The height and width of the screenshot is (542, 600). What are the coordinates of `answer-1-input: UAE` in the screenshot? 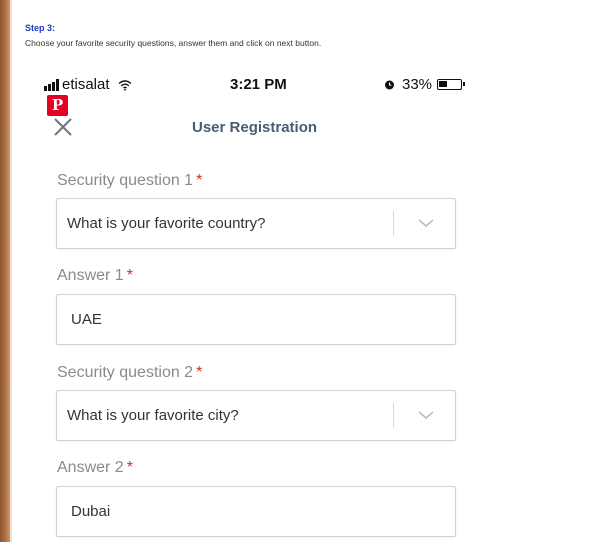 It's located at (256, 319).